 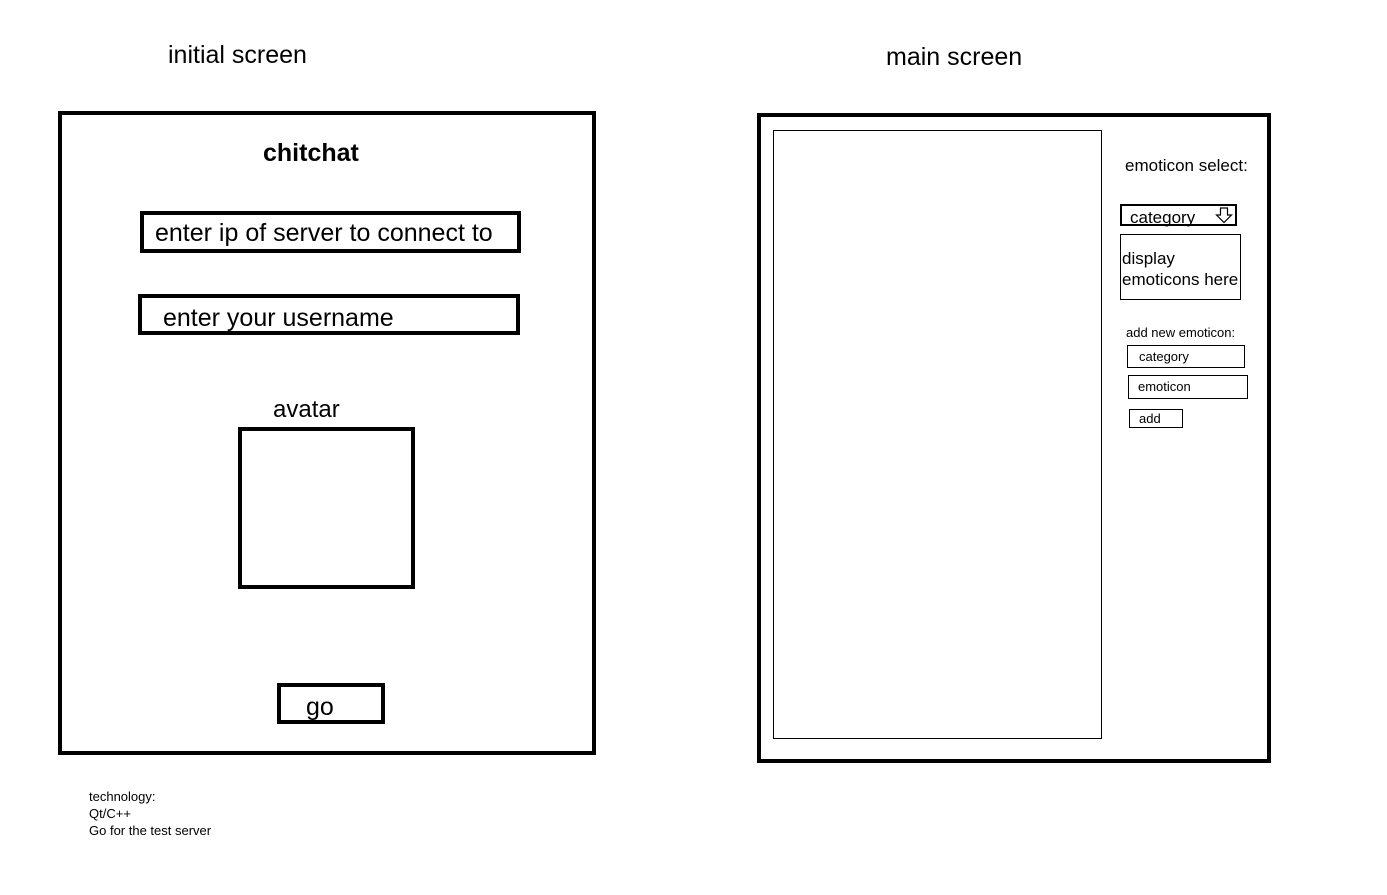 I want to click on avatar-label: avatar, so click(x=306, y=409).